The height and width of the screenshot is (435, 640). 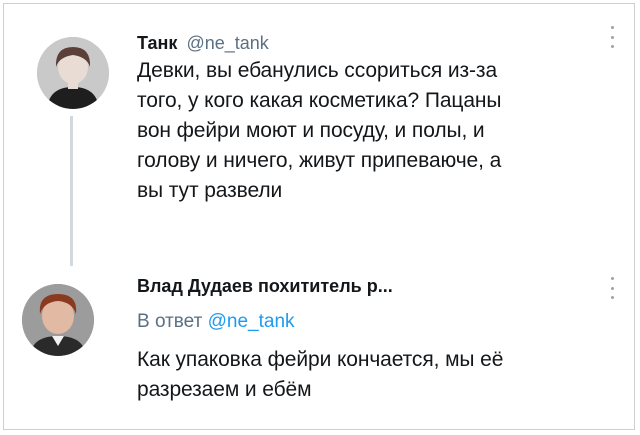 I want to click on tweet-text-line: Как упаковка фейри кончается, мы её, so click(x=320, y=359).